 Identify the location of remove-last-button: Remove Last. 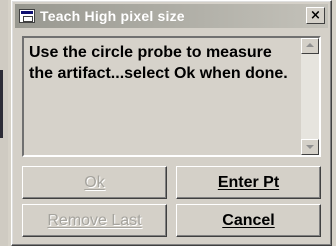
(94, 220).